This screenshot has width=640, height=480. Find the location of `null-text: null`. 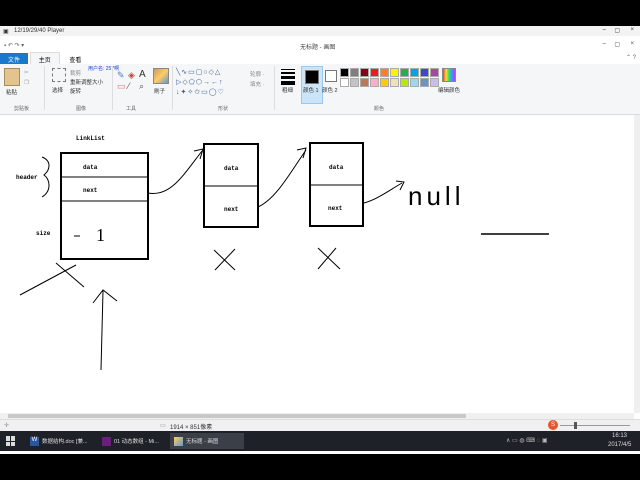

null-text: null is located at coordinates (436, 196).